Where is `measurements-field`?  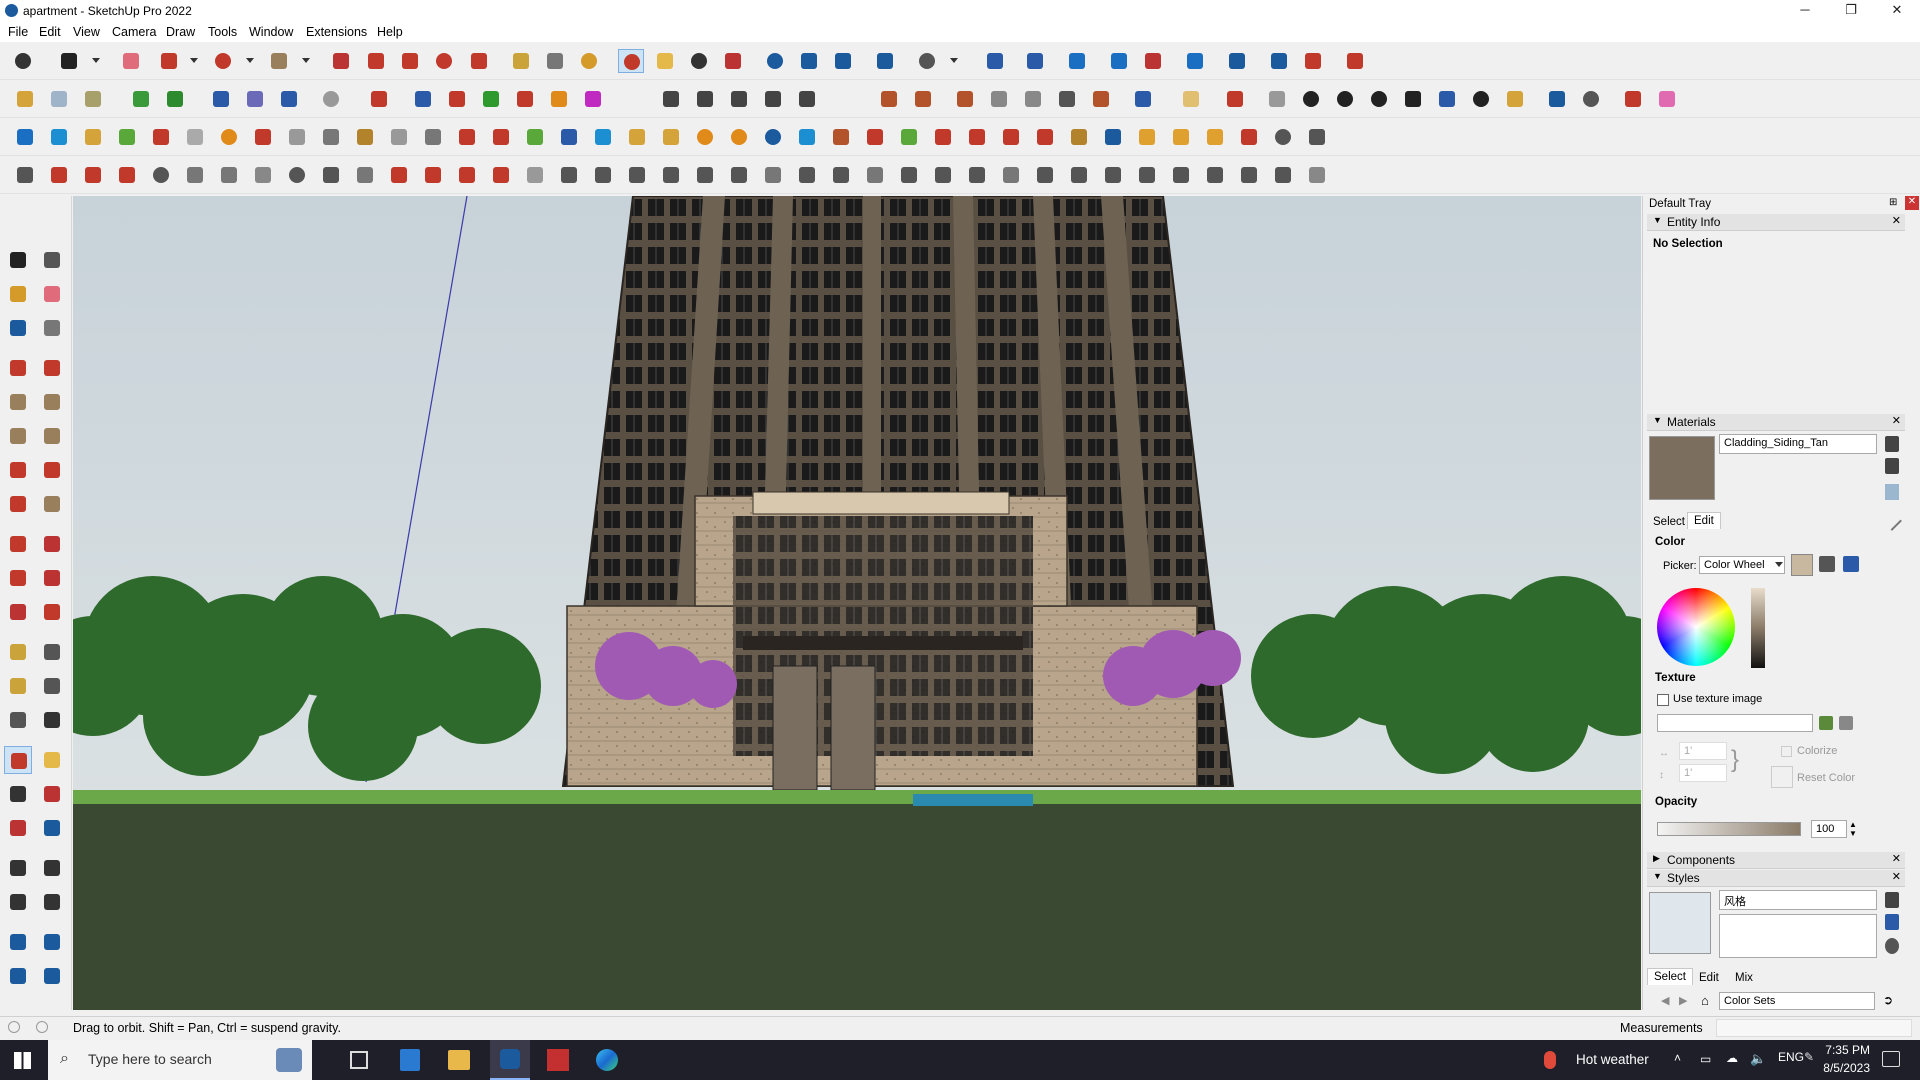 measurements-field is located at coordinates (1814, 1028).